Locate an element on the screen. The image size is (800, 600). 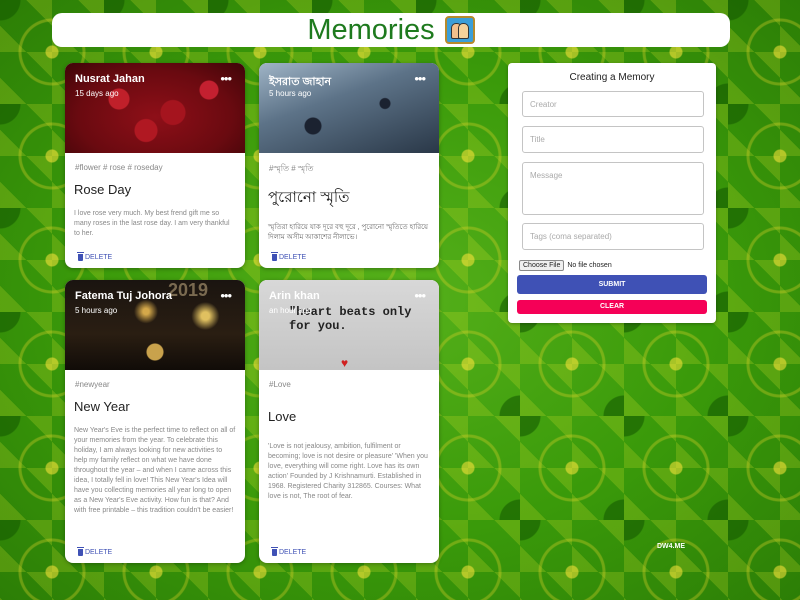
card-creator: Nusrat Jahan is located at coordinates (110, 79).